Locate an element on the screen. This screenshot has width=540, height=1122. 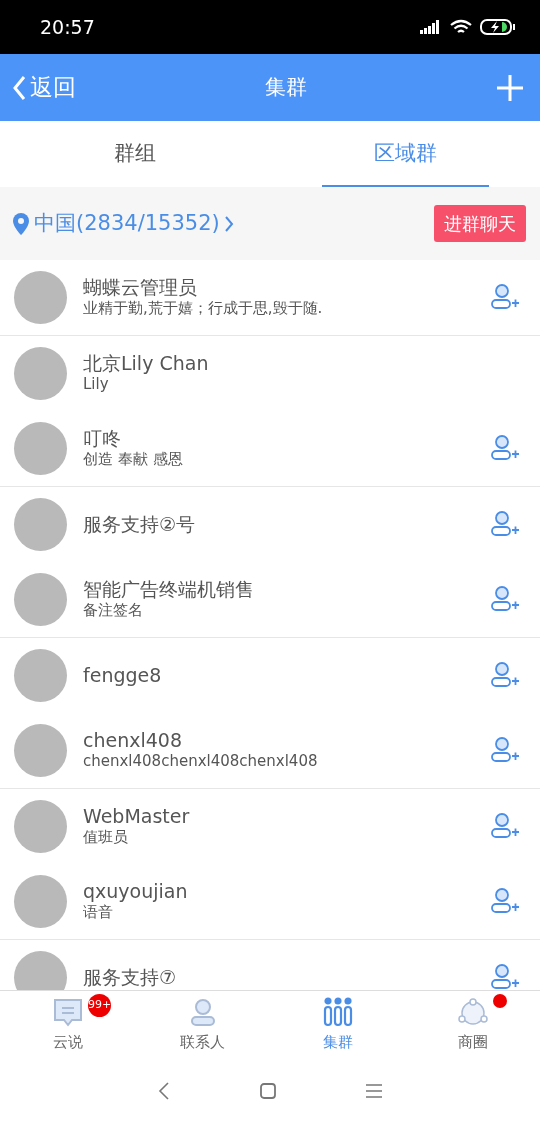
contact-name: 北京Lily Chan is located at coordinates (146, 363).